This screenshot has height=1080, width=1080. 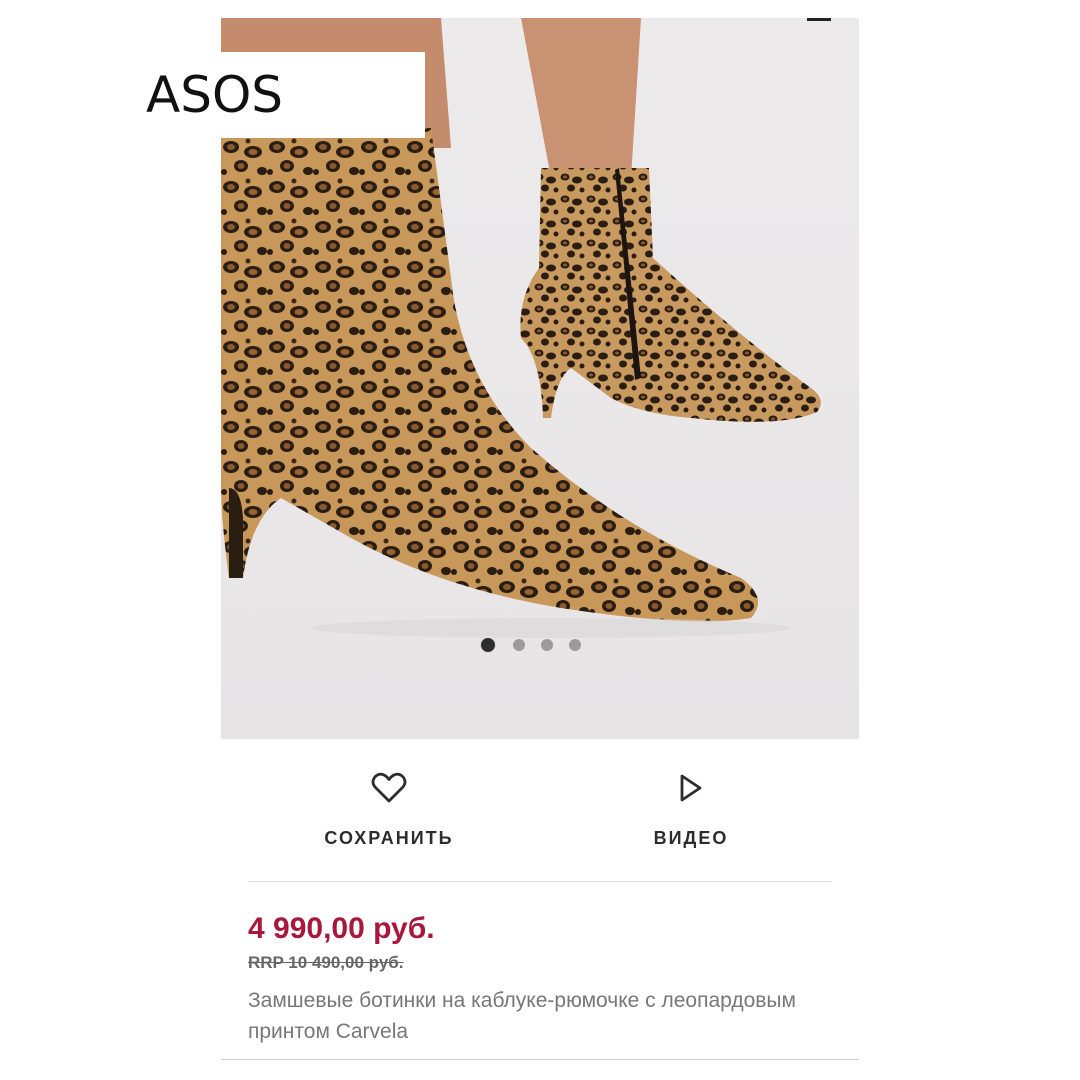 I want to click on product-price: 4 990,00 руб., so click(x=341, y=928).